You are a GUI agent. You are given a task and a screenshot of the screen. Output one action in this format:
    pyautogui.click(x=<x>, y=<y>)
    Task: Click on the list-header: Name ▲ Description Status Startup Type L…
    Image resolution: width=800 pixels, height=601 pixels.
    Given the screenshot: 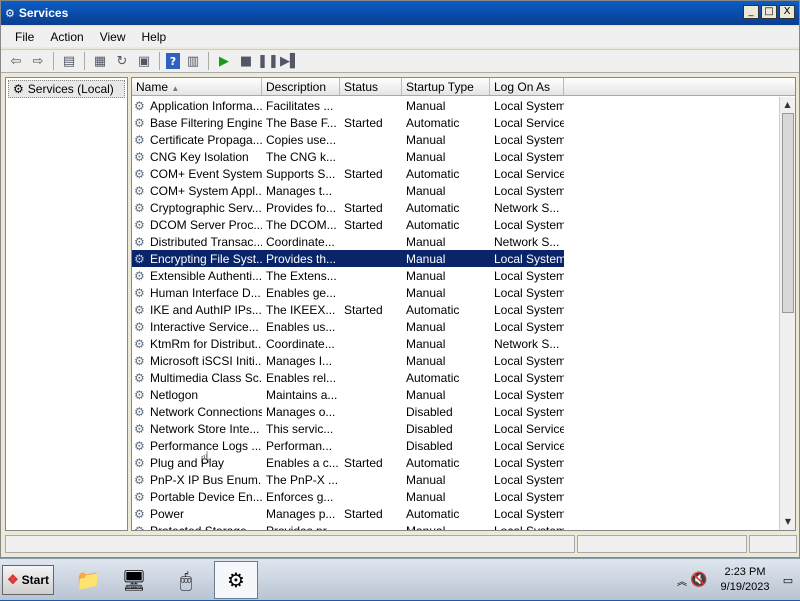 What is the action you would take?
    pyautogui.click(x=463, y=87)
    